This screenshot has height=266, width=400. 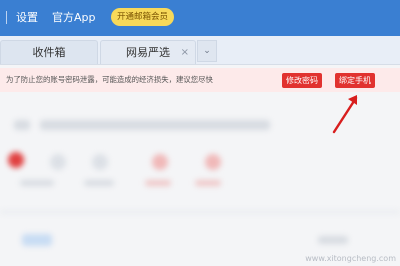 I want to click on watermark: www.xitongcheng.com, so click(x=350, y=258).